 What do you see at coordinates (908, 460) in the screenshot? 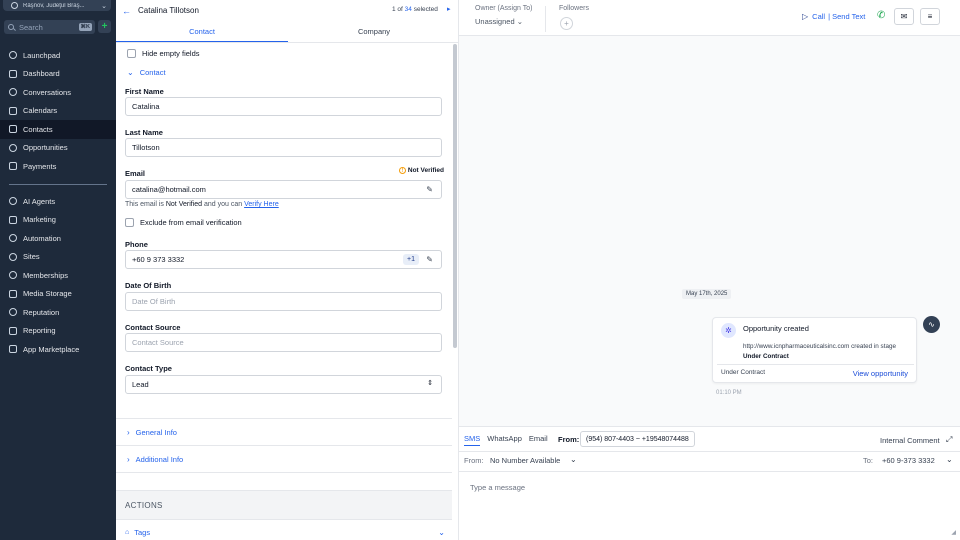
I see `to-select: +60 9-373 3332` at bounding box center [908, 460].